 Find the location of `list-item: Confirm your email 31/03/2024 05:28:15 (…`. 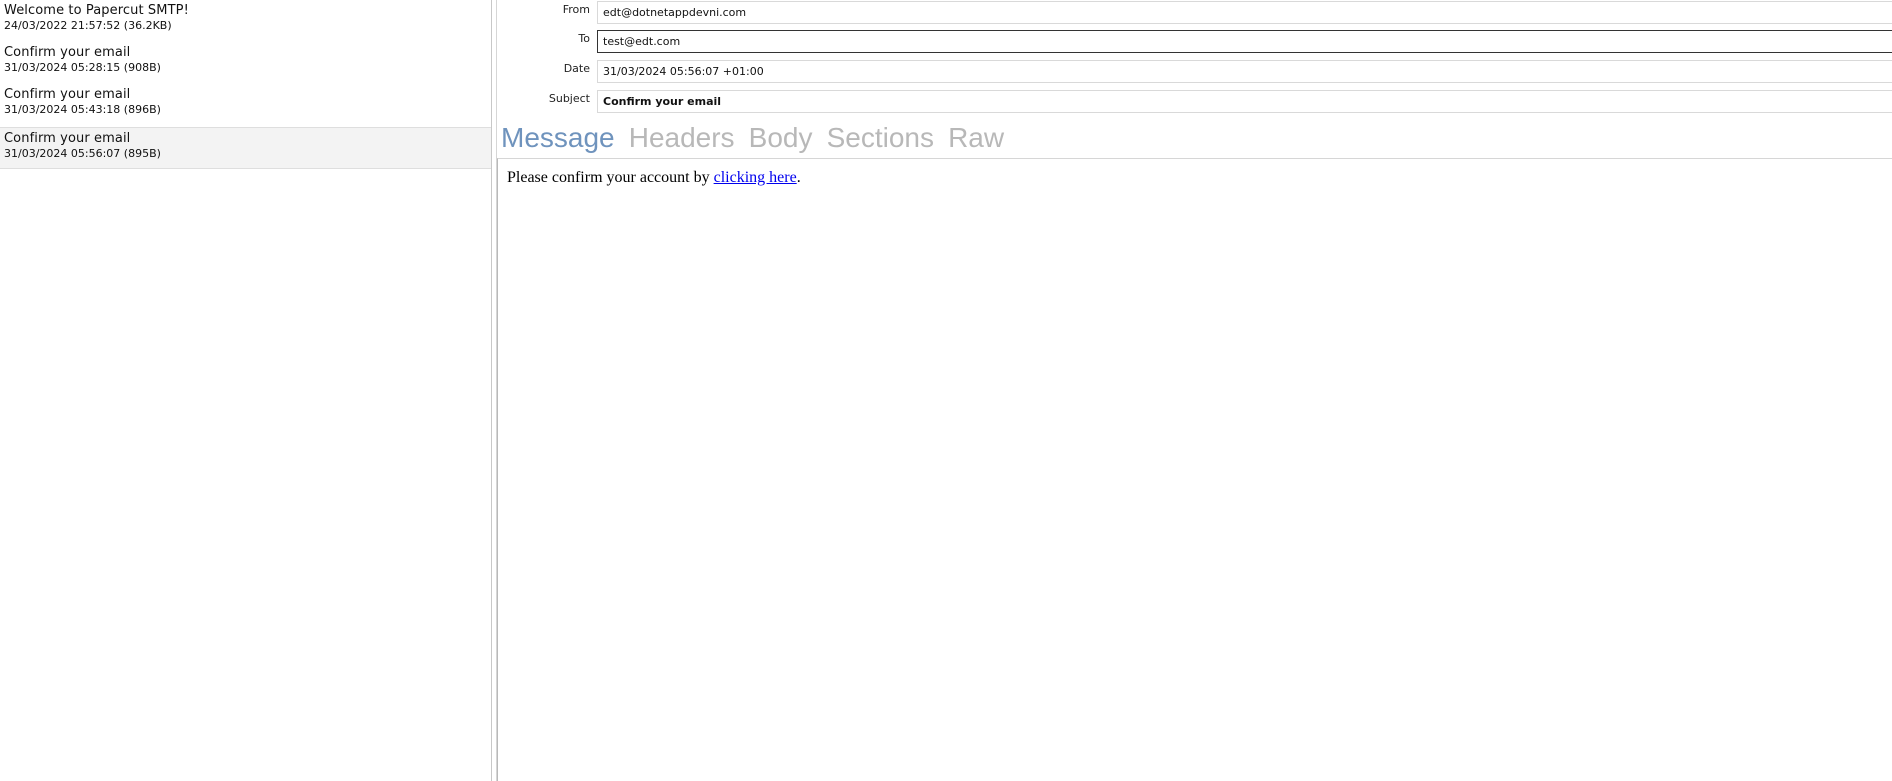

list-item: Confirm your email 31/03/2024 05:28:15 (… is located at coordinates (245, 63).